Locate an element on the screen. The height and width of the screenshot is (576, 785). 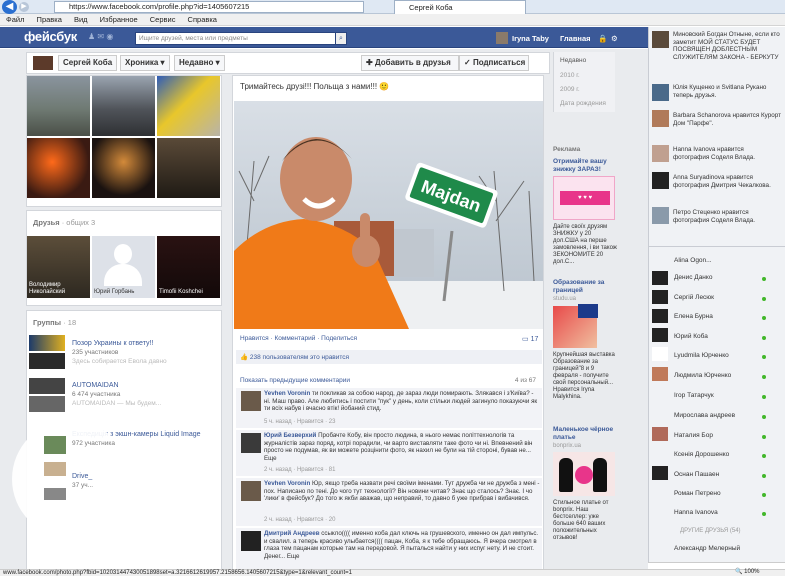
menu-tools: Сервис is located at coordinates (163, 19).